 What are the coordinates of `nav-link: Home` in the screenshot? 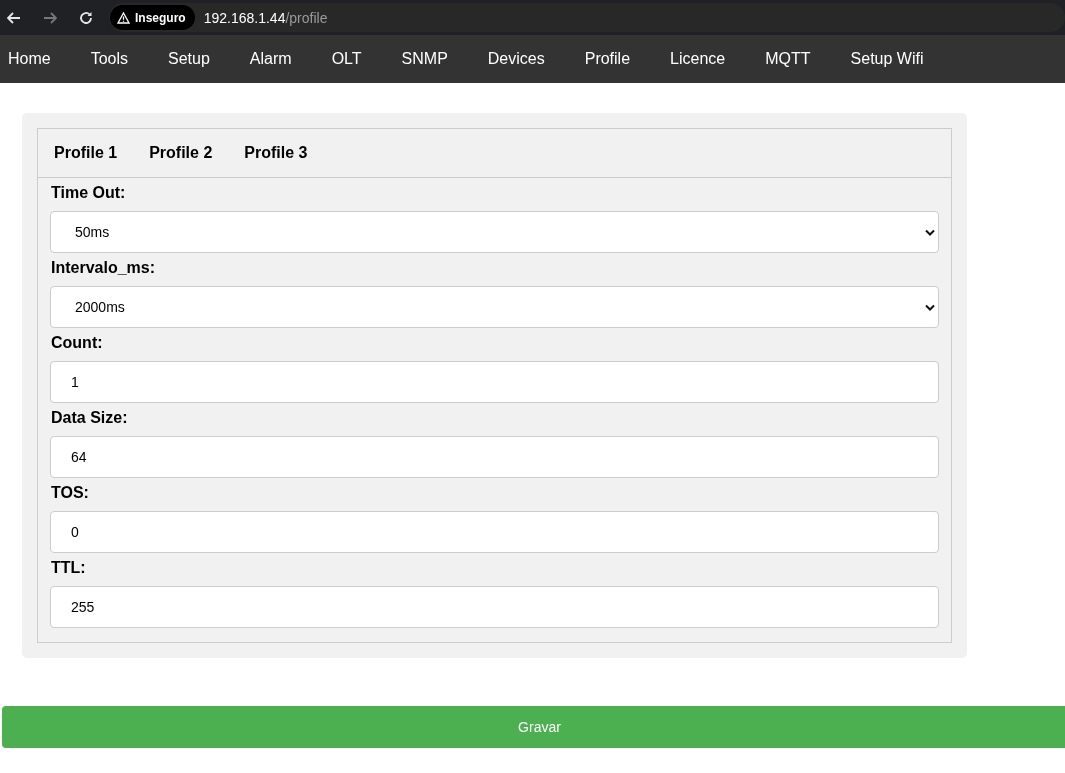 It's located at (33, 59).